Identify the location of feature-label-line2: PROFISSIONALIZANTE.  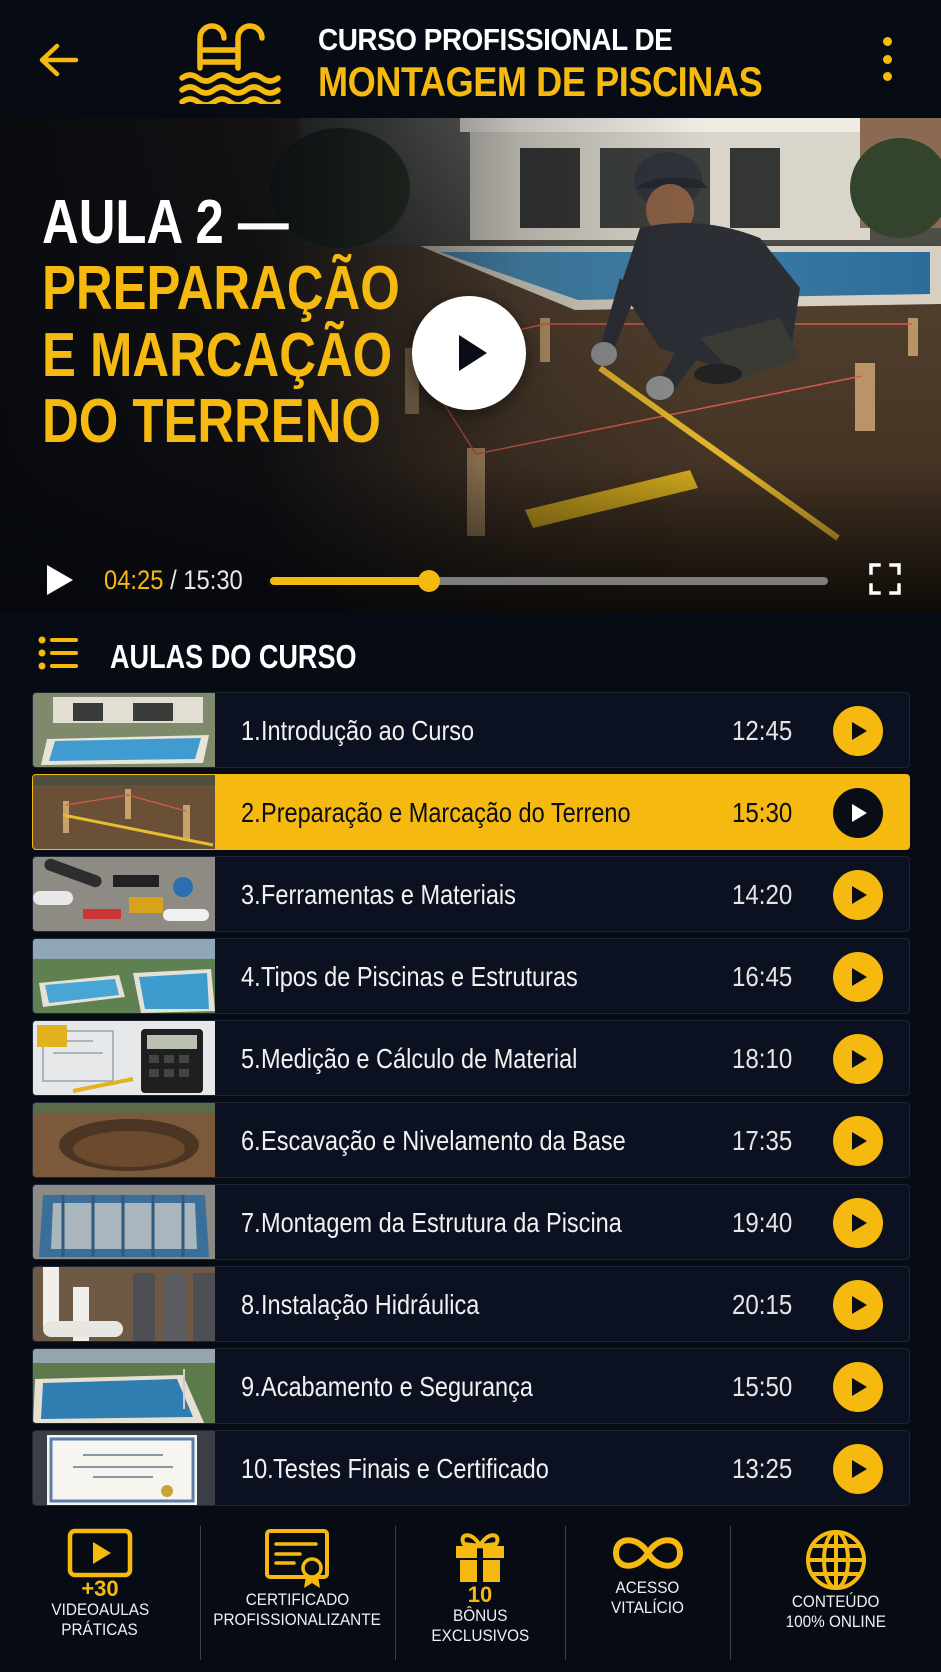
(297, 1620).